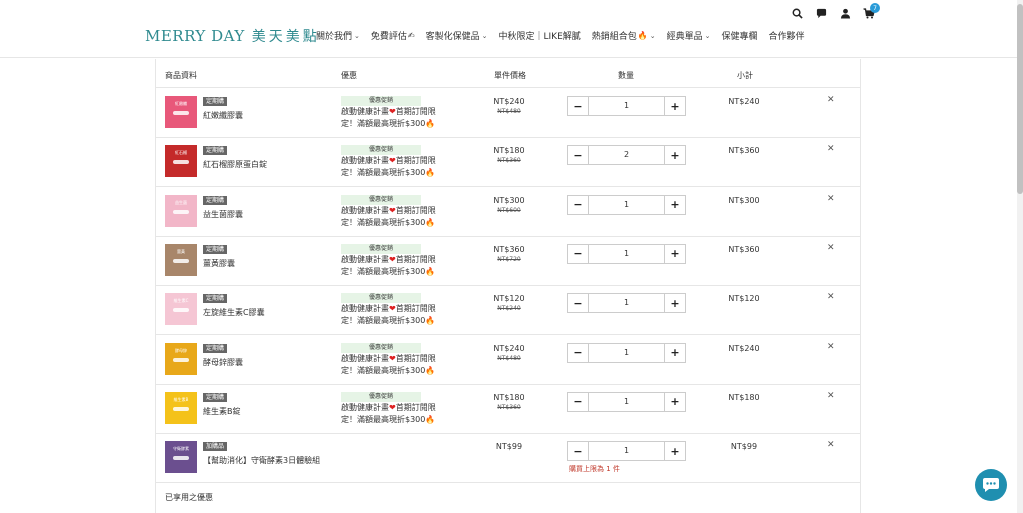 The height and width of the screenshot is (513, 1023). Describe the element at coordinates (1020, 256) in the screenshot. I see `page-scrollbar` at that location.